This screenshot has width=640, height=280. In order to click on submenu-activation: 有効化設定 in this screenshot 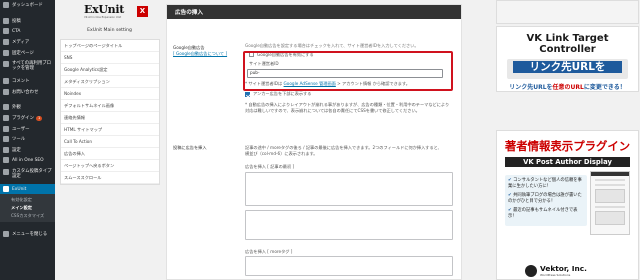, I will do `click(27, 200)`.